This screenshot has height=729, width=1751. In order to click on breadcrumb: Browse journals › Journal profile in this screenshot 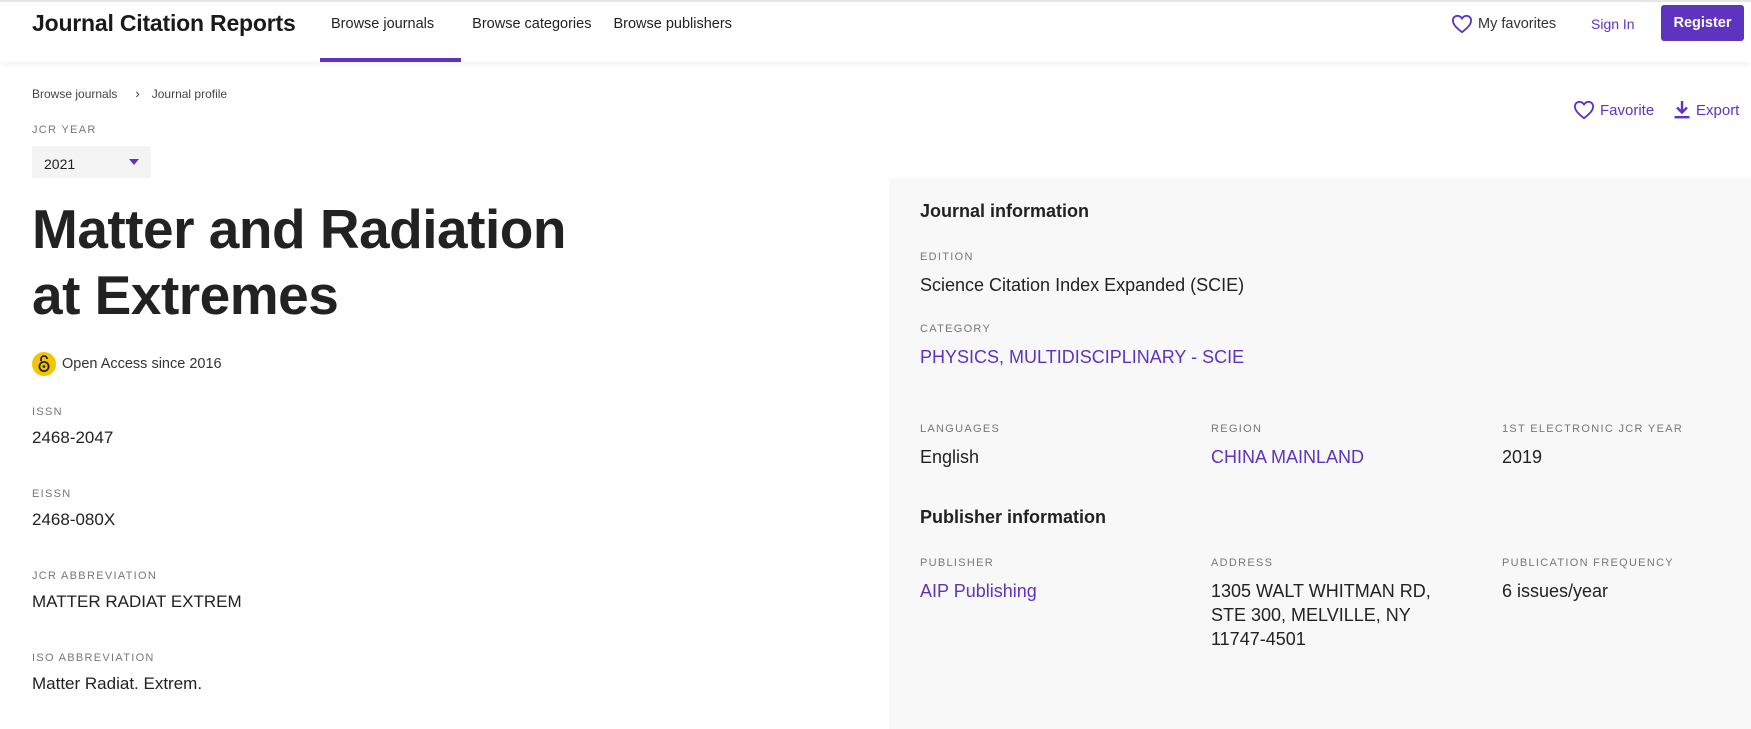, I will do `click(129, 93)`.